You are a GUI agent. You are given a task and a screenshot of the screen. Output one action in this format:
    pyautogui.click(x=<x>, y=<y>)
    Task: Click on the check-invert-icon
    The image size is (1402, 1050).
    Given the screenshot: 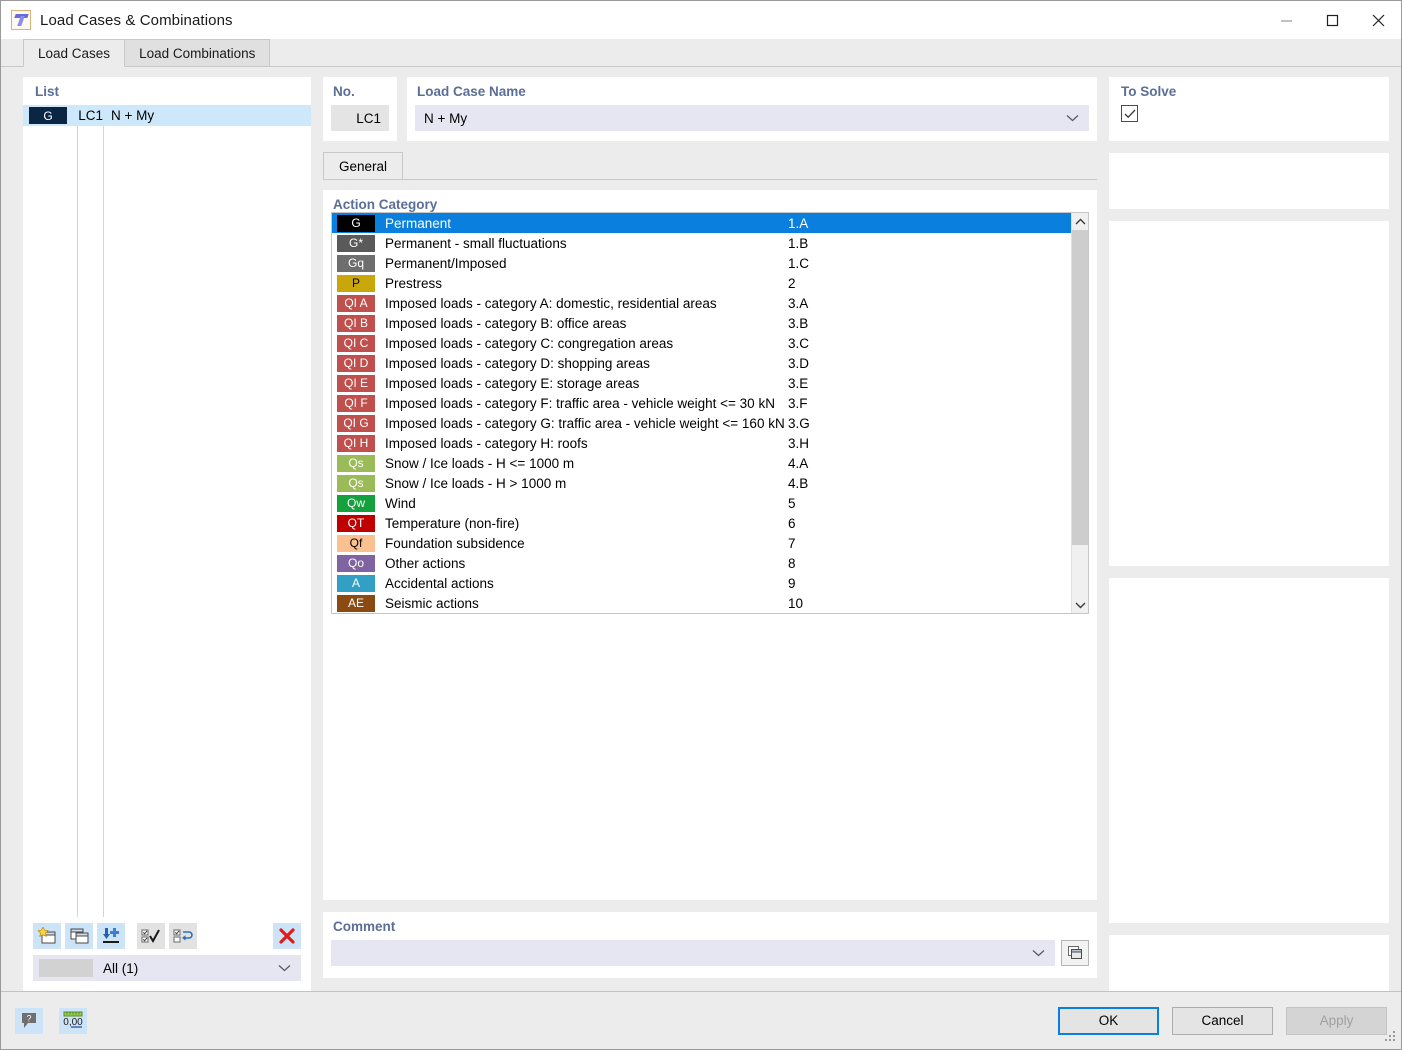 What is the action you would take?
    pyautogui.click(x=183, y=936)
    